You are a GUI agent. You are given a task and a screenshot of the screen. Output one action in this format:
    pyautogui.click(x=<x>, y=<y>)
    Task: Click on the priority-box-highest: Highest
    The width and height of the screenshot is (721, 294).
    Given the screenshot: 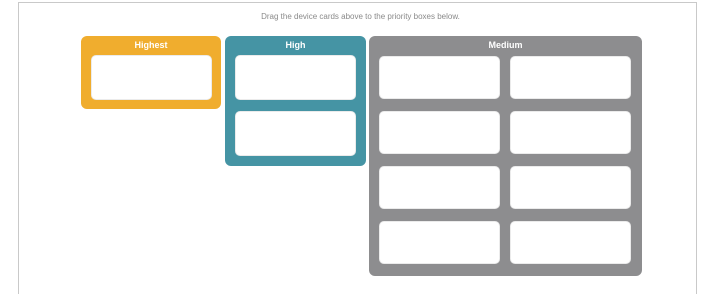 What is the action you would take?
    pyautogui.click(x=151, y=72)
    